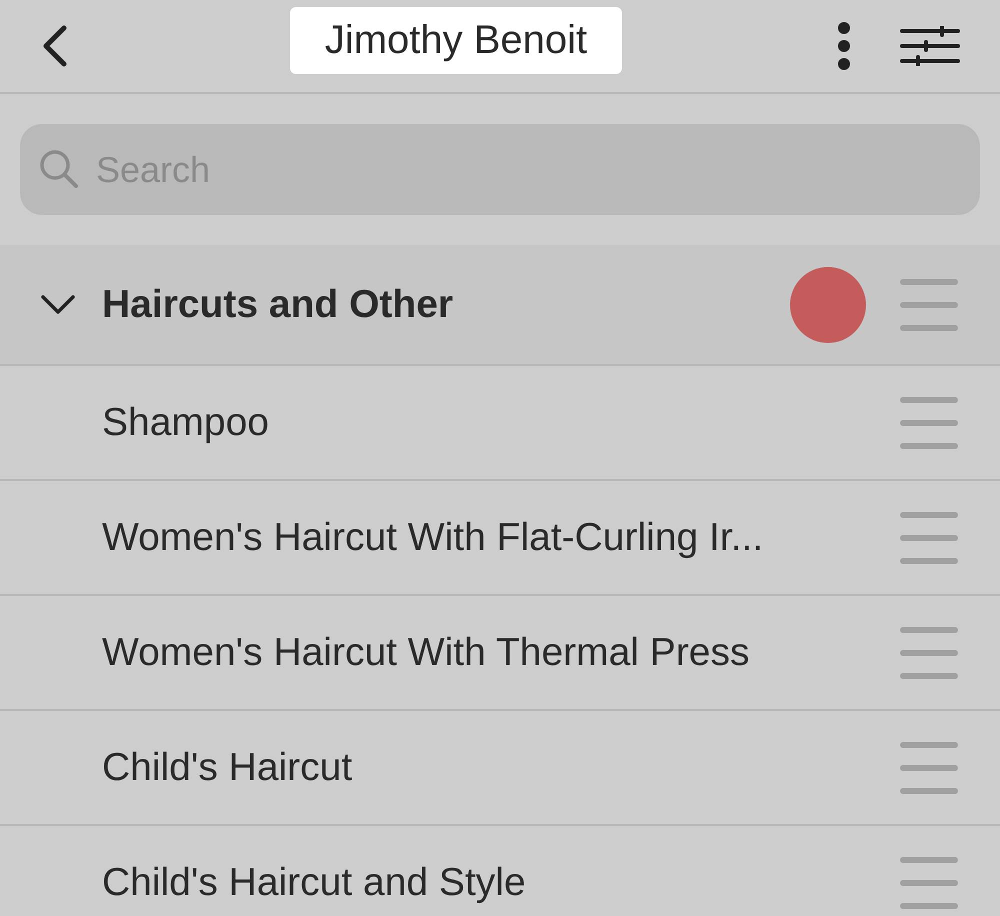 The width and height of the screenshot is (1000, 916). What do you see at coordinates (844, 46) in the screenshot?
I see `more-options-icon` at bounding box center [844, 46].